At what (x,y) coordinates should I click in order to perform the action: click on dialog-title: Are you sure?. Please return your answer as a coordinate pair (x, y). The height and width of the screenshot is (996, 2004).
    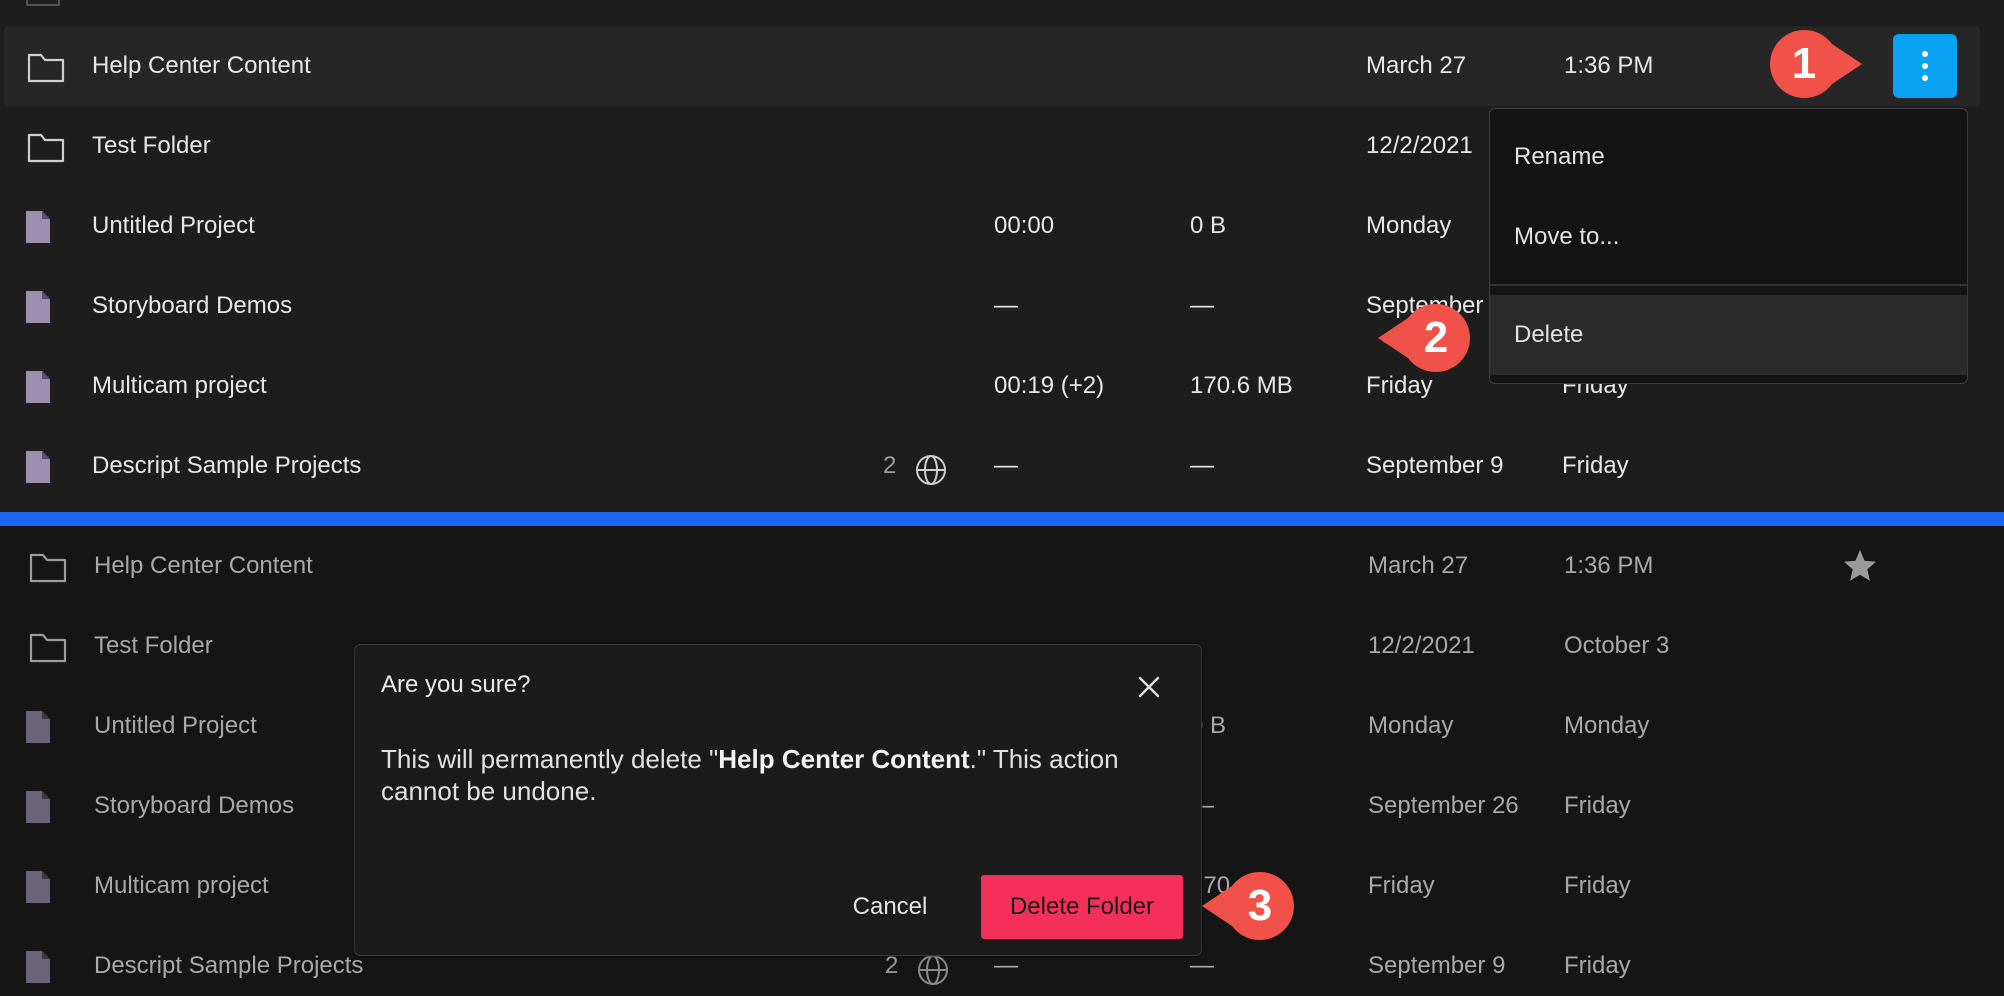
    Looking at the image, I should click on (456, 684).